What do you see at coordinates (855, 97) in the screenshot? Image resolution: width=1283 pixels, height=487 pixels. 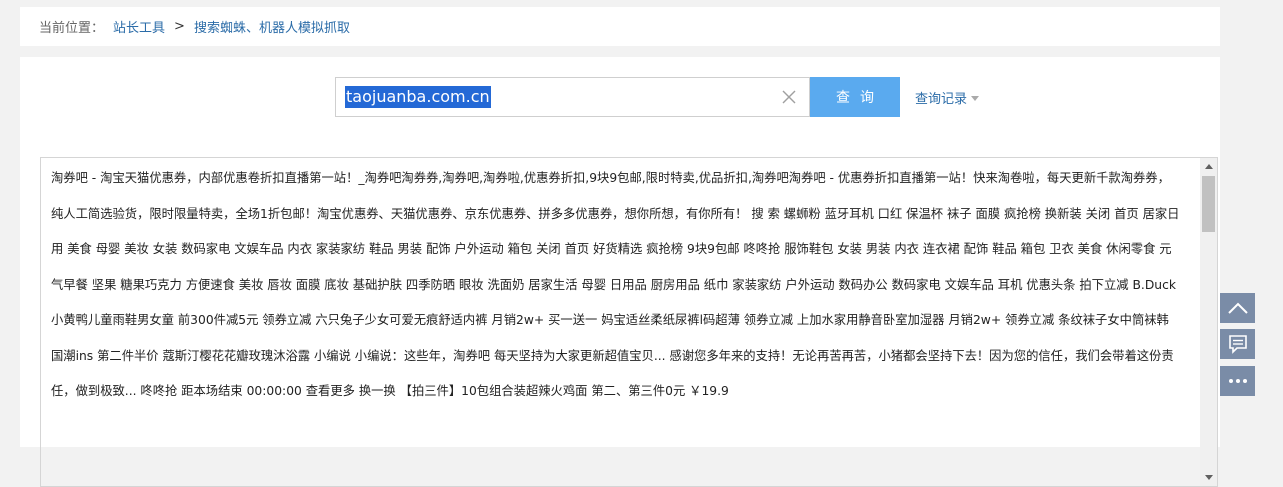 I see `search-button: 查询` at bounding box center [855, 97].